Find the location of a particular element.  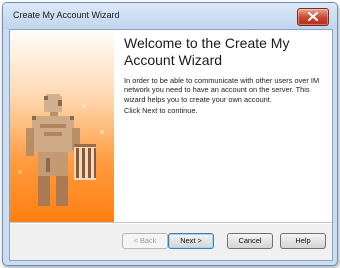

wizard-continue-hint: Click Next to continue. is located at coordinates (161, 110).